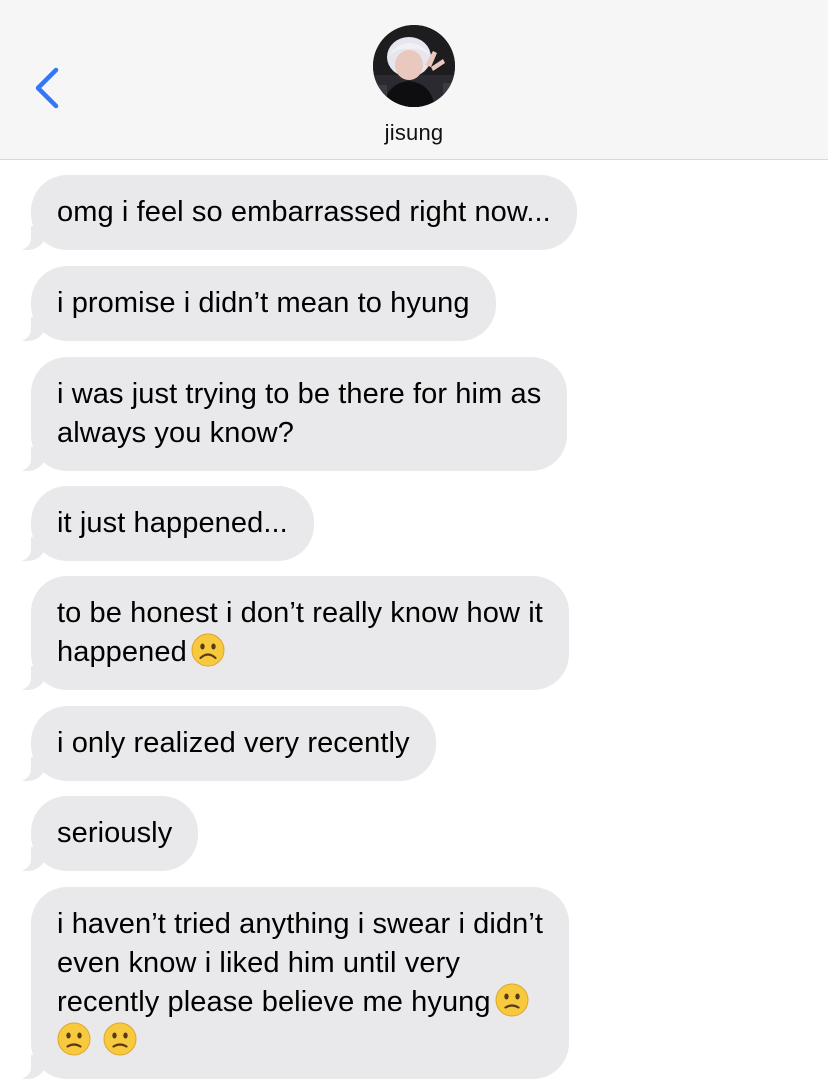 This screenshot has width=828, height=1083. I want to click on contact-avatar, so click(414, 66).